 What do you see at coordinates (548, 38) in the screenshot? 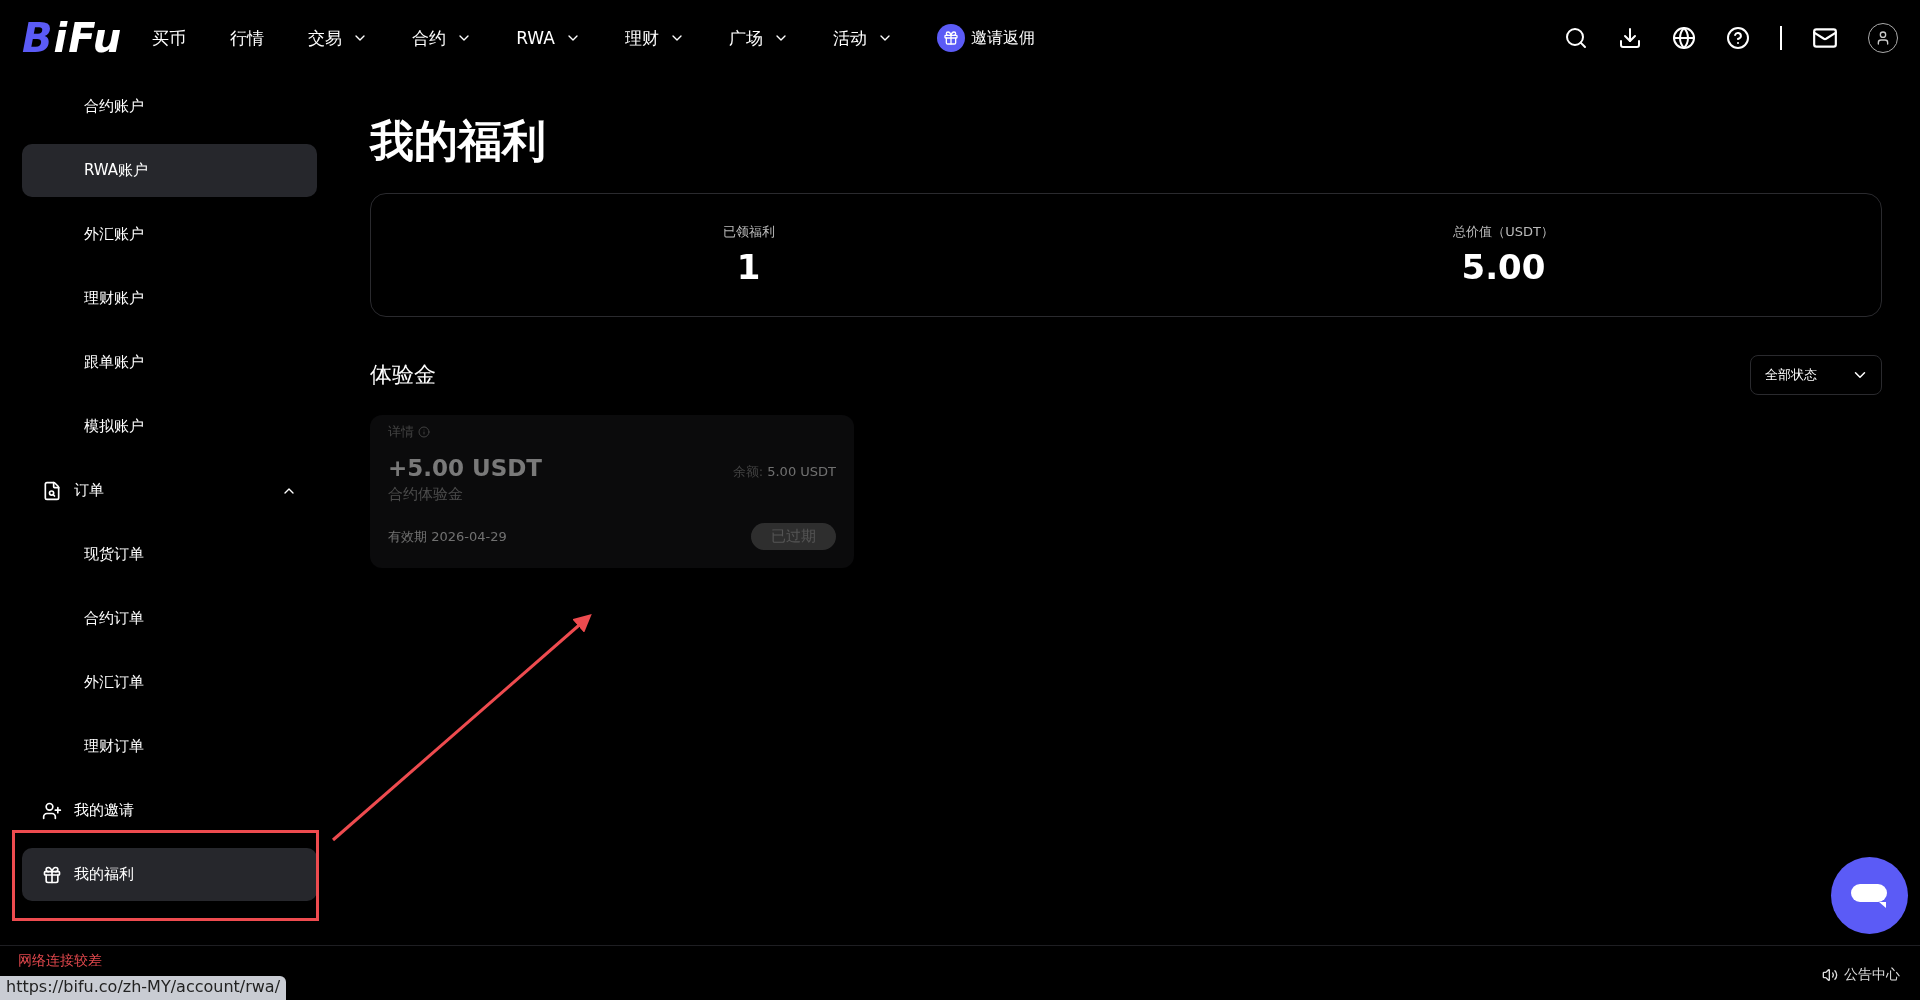
I see `nav-item: RWA` at bounding box center [548, 38].